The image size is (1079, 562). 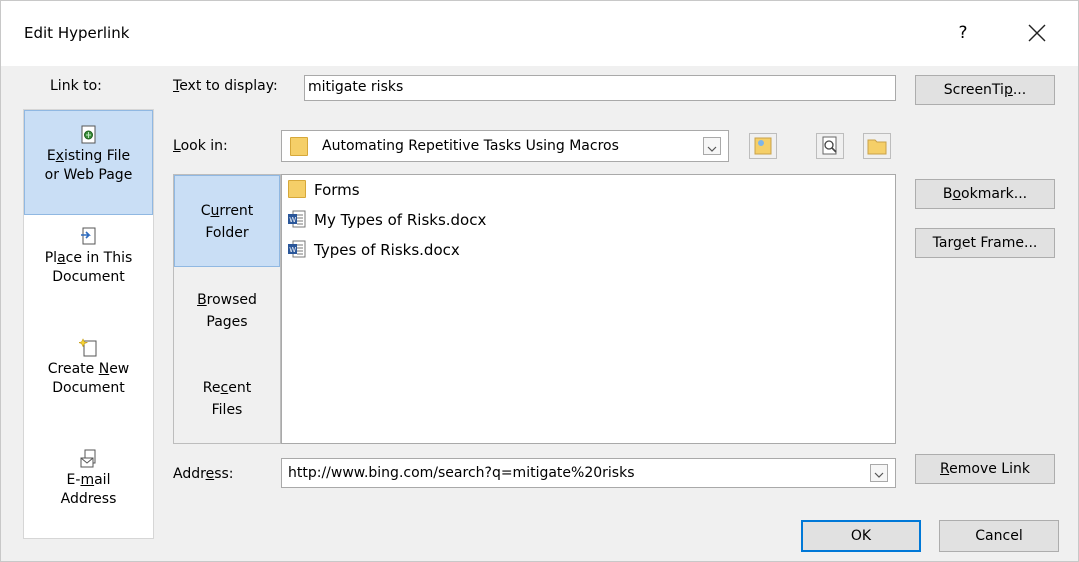 What do you see at coordinates (985, 469) in the screenshot?
I see `remove-link-button: Remove Link` at bounding box center [985, 469].